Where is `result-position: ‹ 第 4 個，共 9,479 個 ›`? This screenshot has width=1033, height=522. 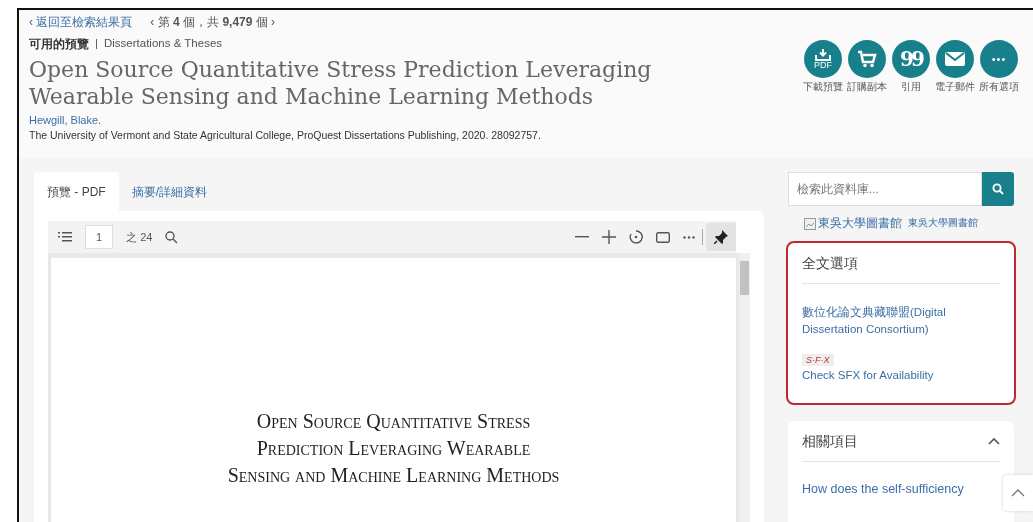 result-position: ‹ 第 4 個，共 9,479 個 › is located at coordinates (213, 22).